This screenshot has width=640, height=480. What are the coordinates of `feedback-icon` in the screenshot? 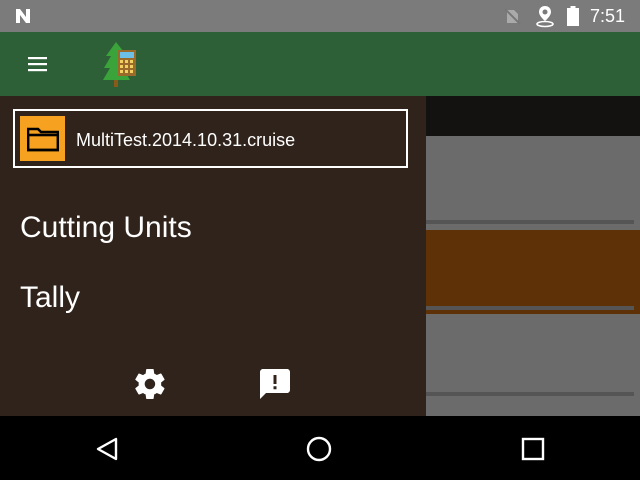 It's located at (275, 384).